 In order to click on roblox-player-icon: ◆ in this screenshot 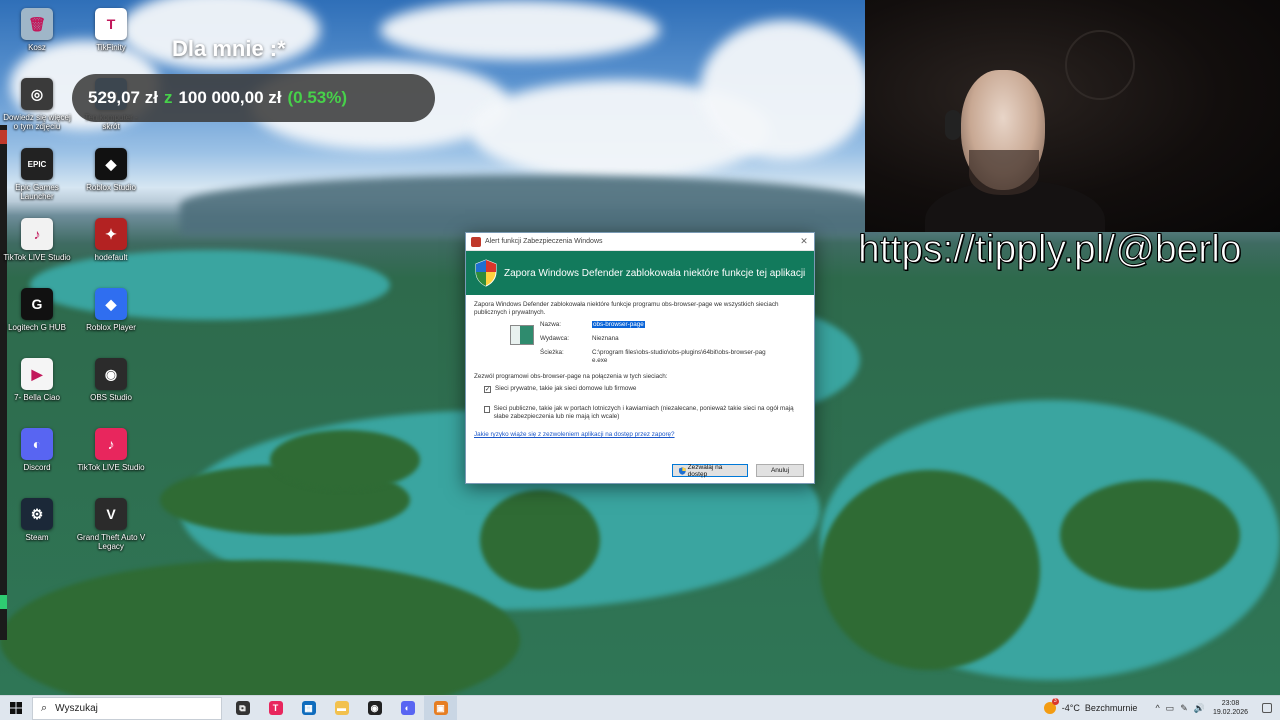, I will do `click(111, 304)`.